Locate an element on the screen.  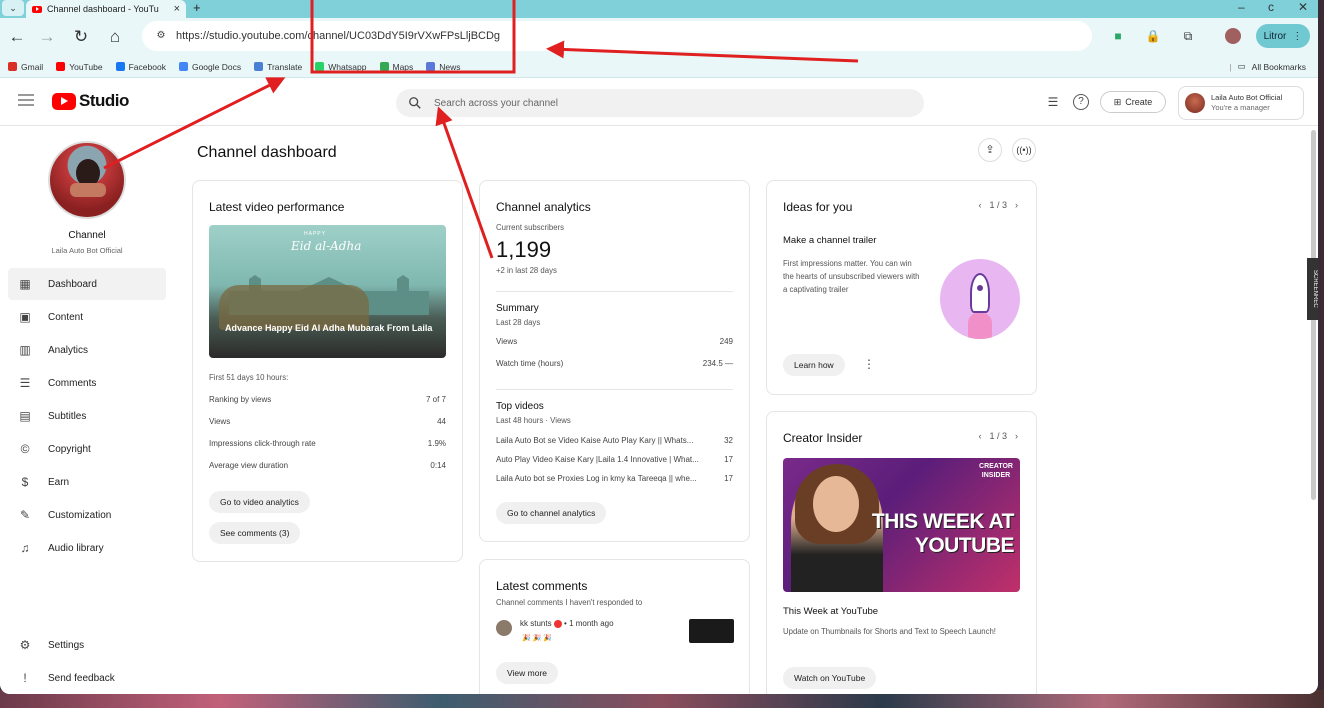
summary-period: Last 28 days is located at coordinates (518, 322).